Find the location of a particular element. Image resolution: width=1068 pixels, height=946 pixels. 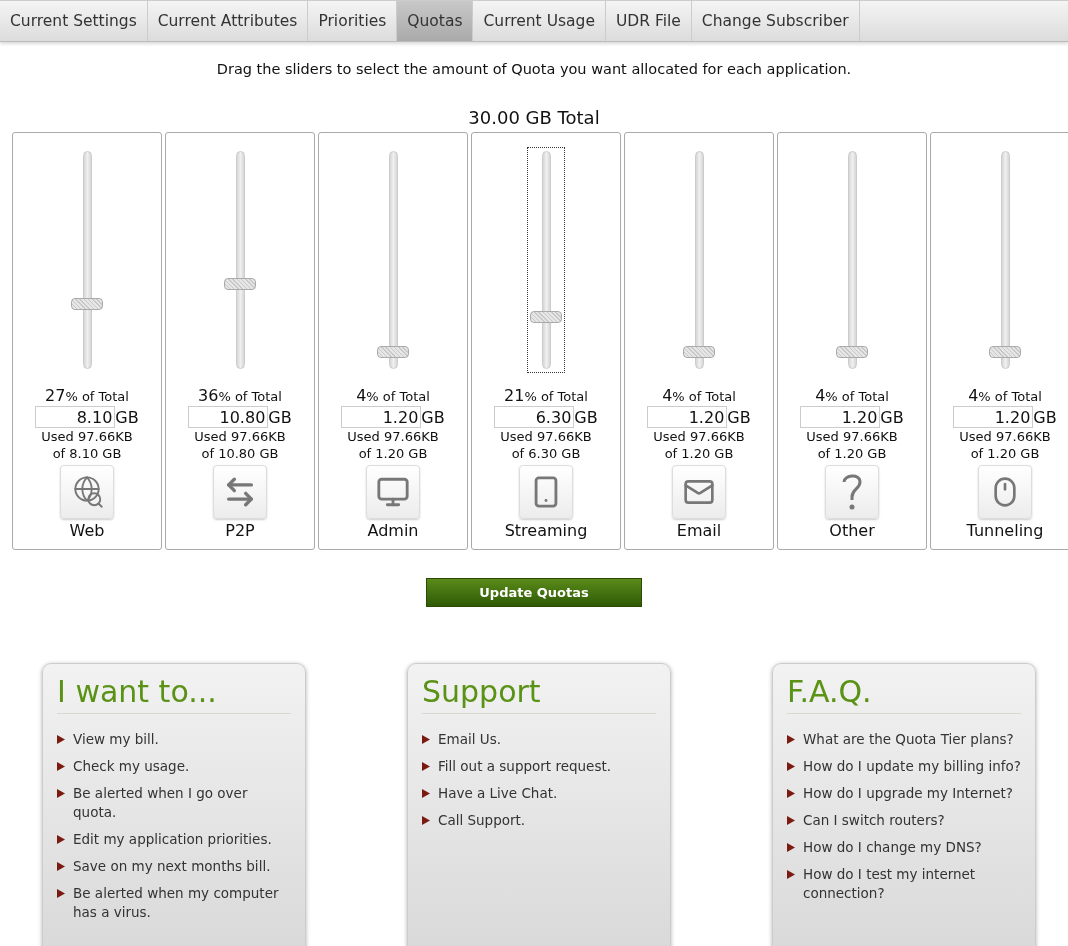

question-mark-icon is located at coordinates (852, 492).